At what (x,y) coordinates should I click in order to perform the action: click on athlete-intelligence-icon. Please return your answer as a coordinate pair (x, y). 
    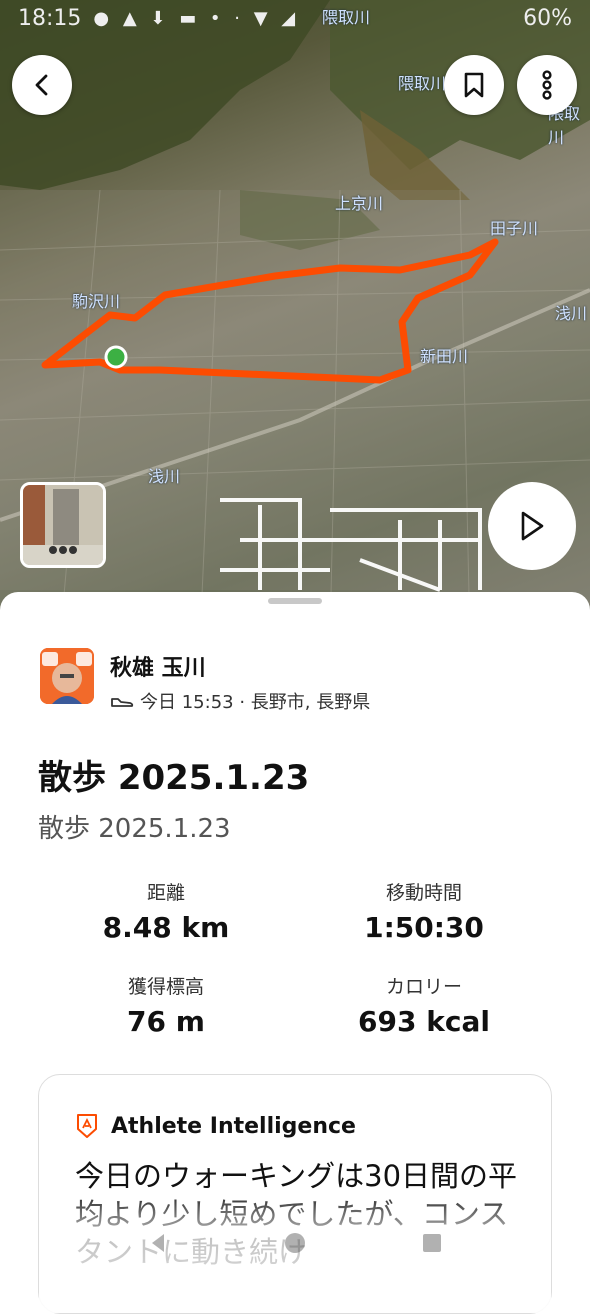
    Looking at the image, I should click on (87, 1126).